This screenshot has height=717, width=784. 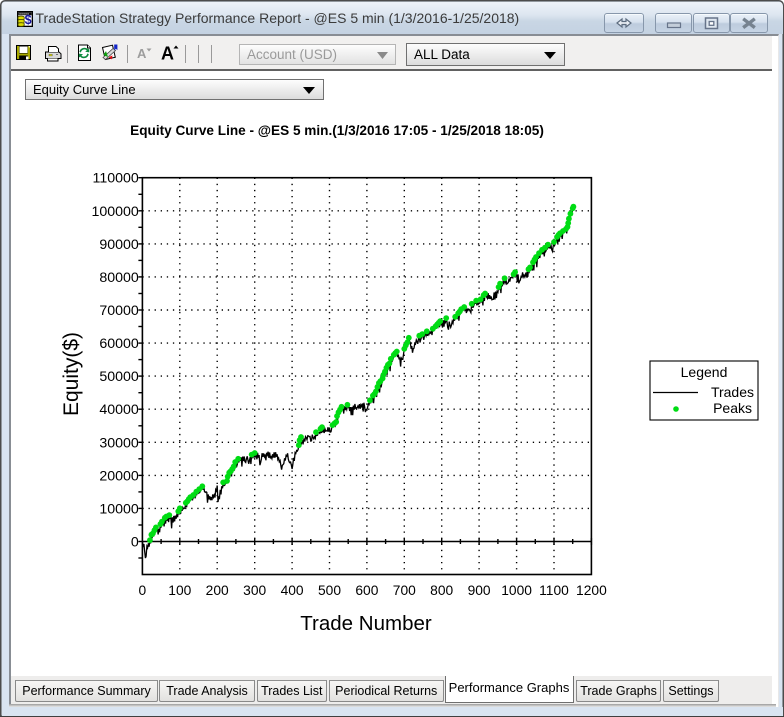 What do you see at coordinates (119, 410) in the screenshot?
I see `svg-text: 40000` at bounding box center [119, 410].